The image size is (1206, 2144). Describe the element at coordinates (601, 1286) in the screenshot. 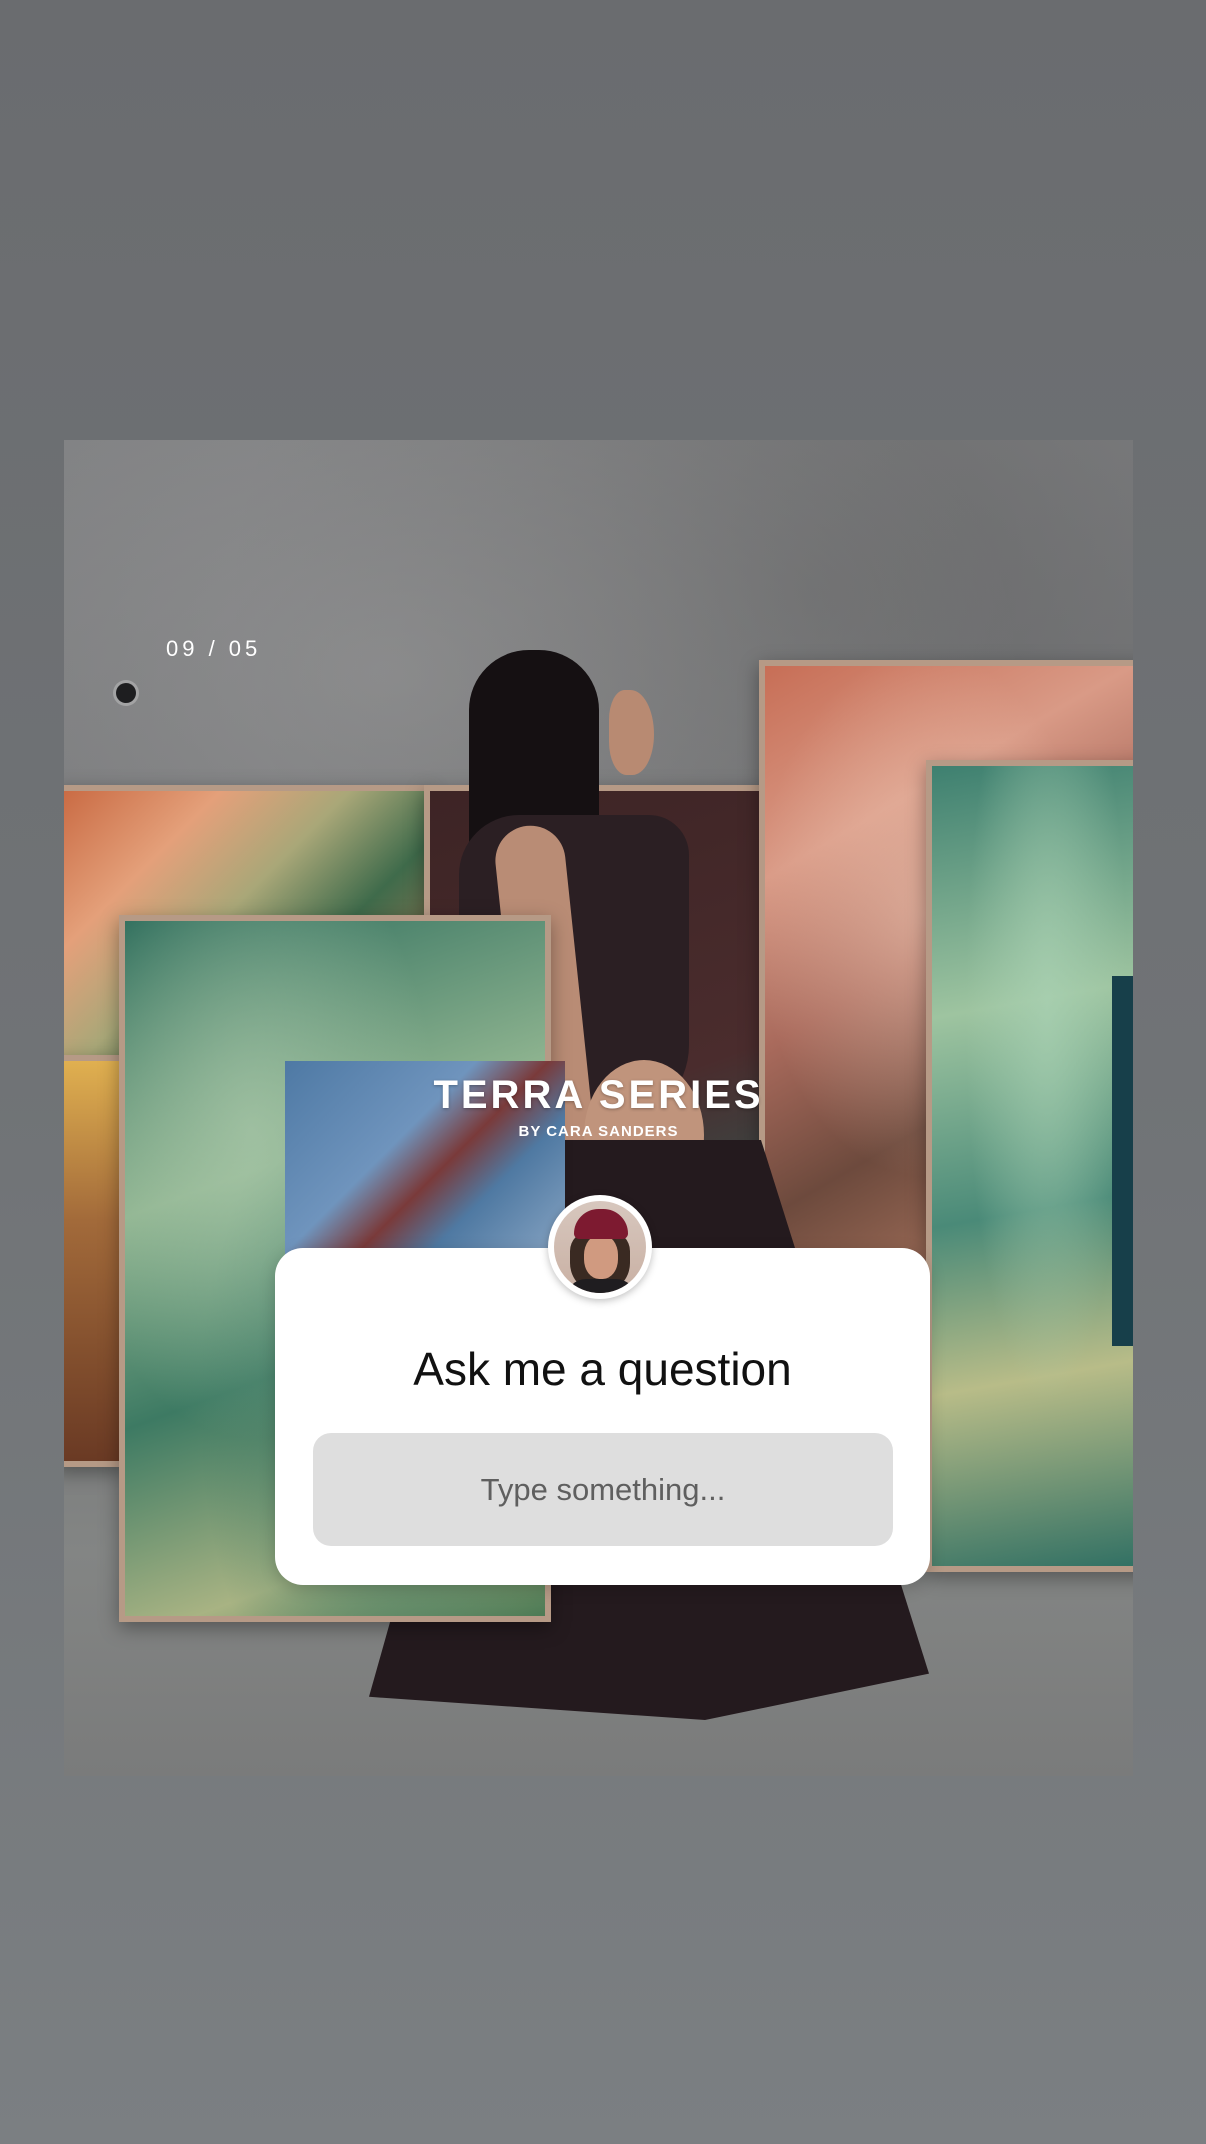

I see `avatar-shirt` at that location.